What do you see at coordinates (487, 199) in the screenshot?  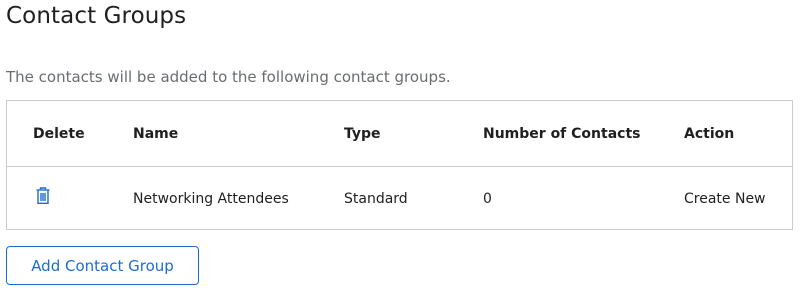 I see `contact-count-cell: 0` at bounding box center [487, 199].